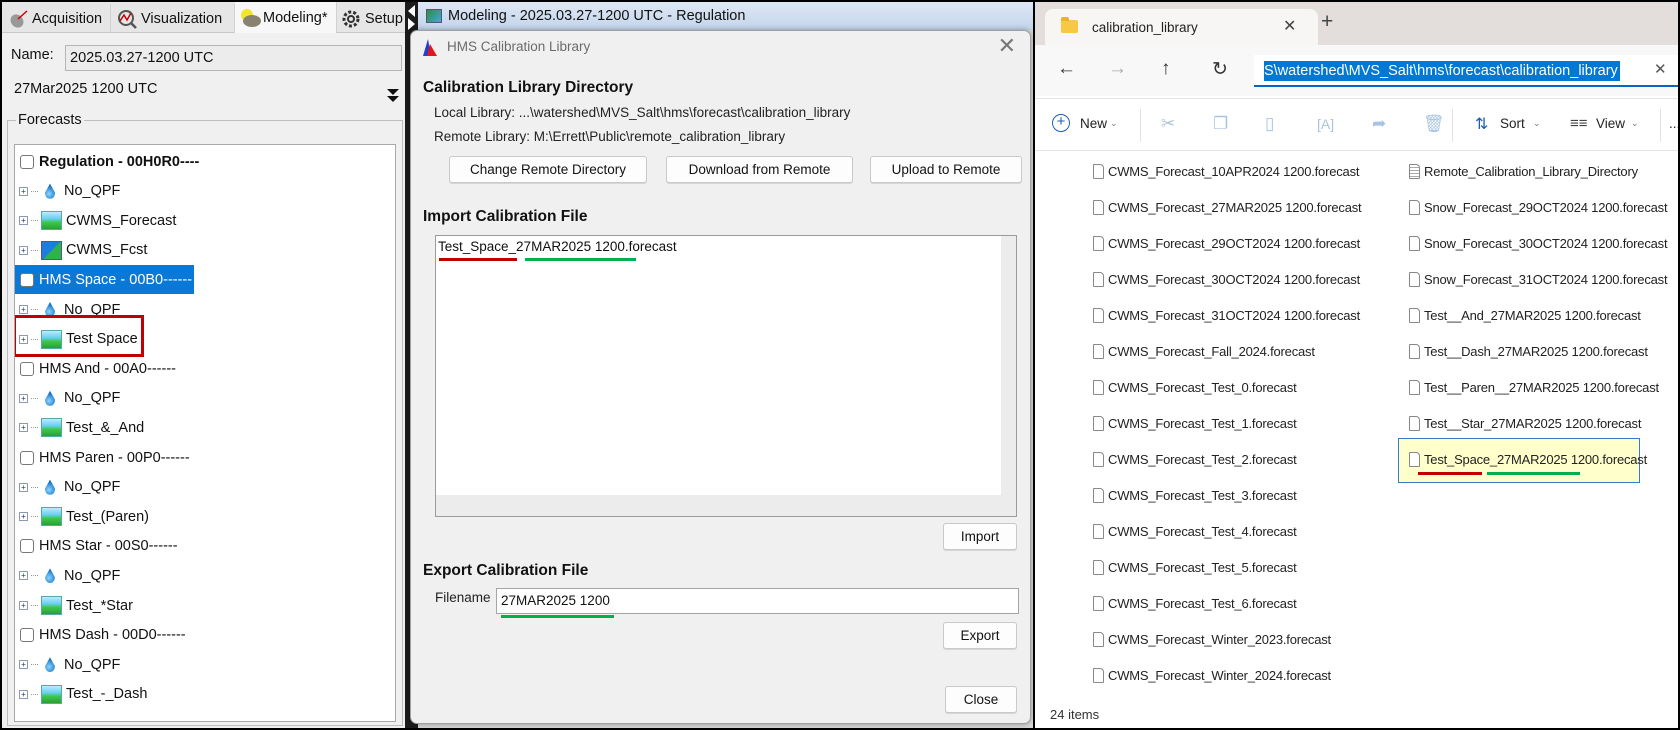 This screenshot has width=1680, height=730. Describe the element at coordinates (1195, 495) in the screenshot. I see `file-item: CWMS_Forecast_Test_3.forecast` at that location.